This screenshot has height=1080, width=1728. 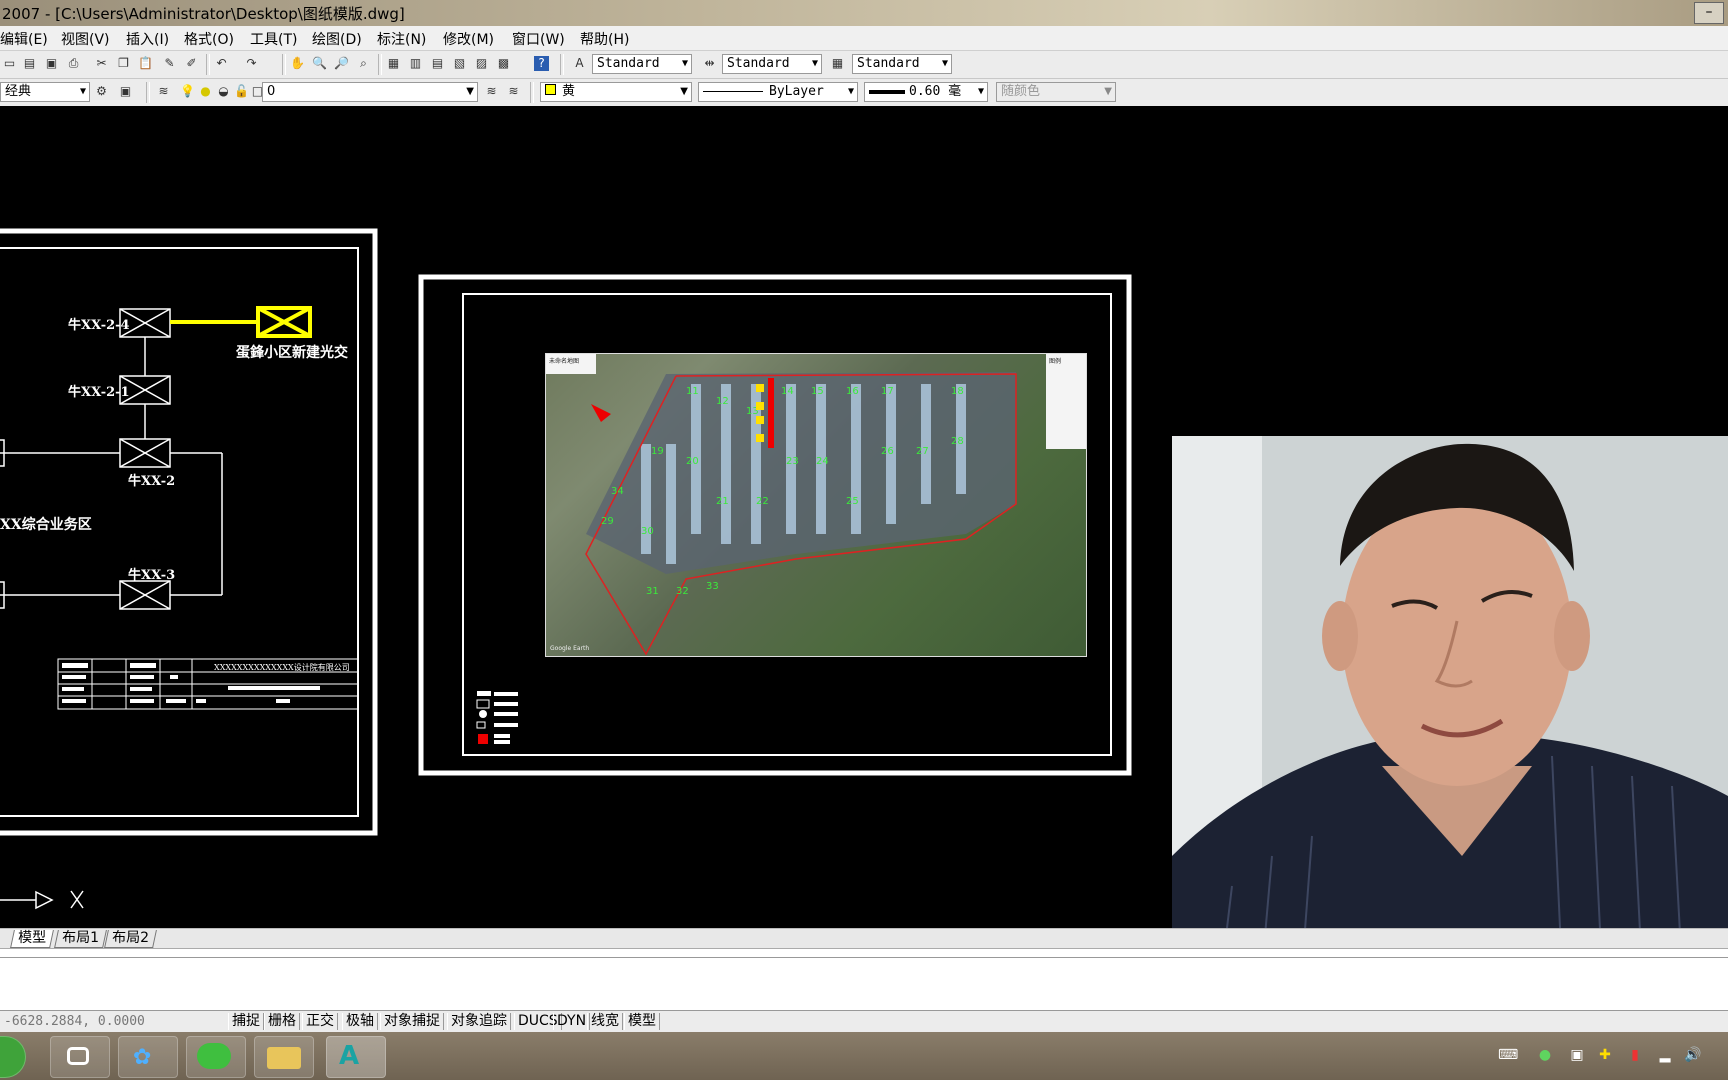 What do you see at coordinates (251, 63) in the screenshot?
I see `redo-icon: ↷` at bounding box center [251, 63].